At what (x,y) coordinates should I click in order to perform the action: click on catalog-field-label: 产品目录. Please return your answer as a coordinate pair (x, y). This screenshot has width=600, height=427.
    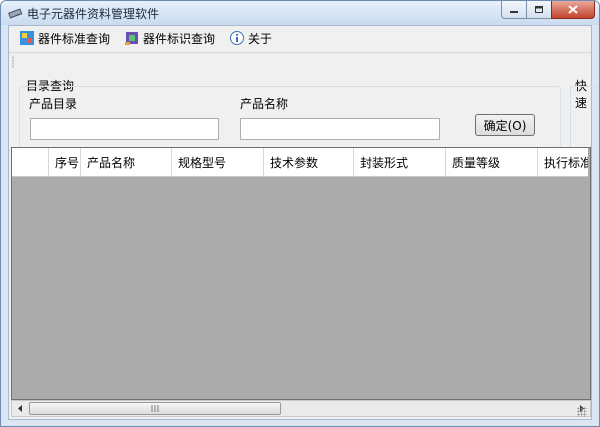
    Looking at the image, I should click on (53, 104).